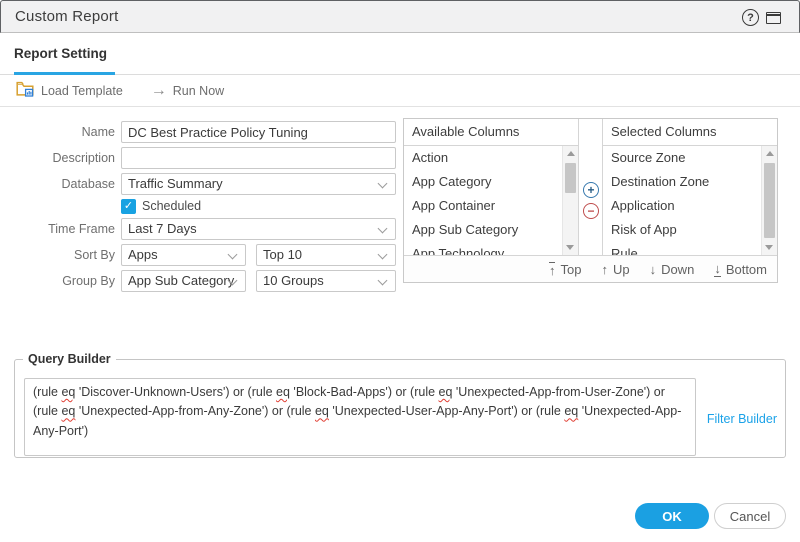 The height and width of the screenshot is (542, 800). I want to click on move-top-button: ↑ Top, so click(565, 269).